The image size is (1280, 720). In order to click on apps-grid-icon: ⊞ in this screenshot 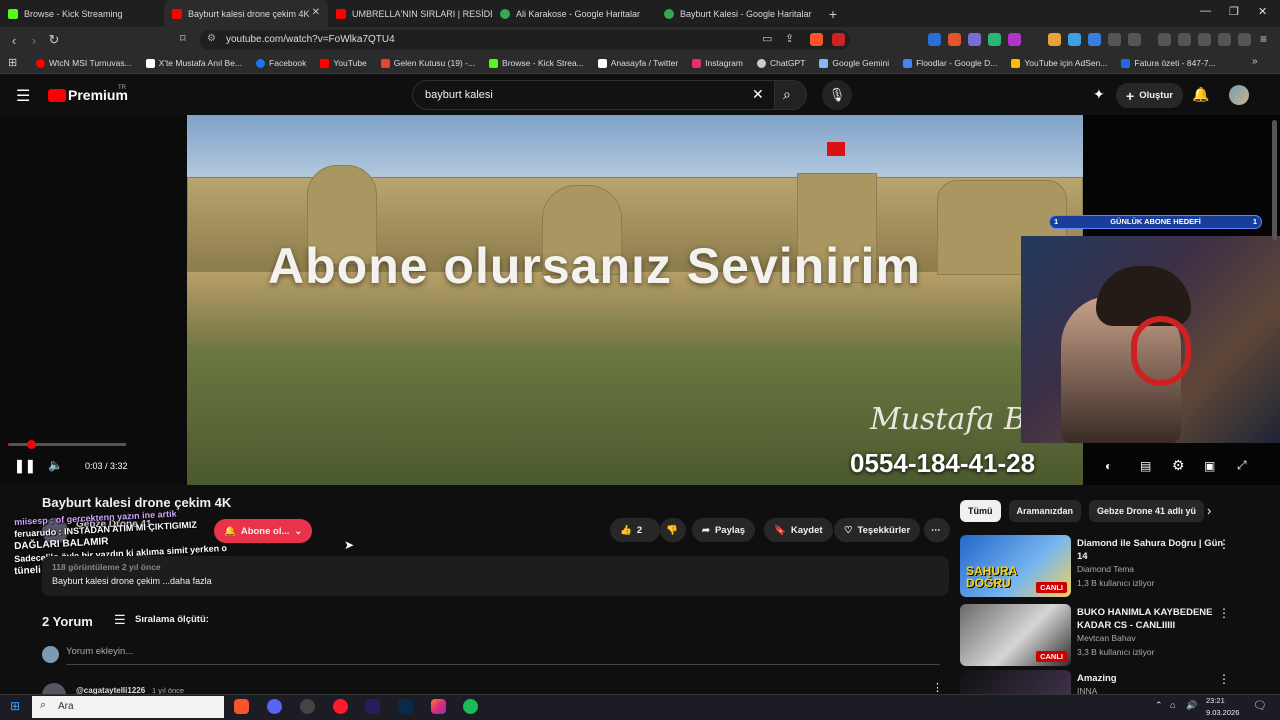, I will do `click(12, 62)`.